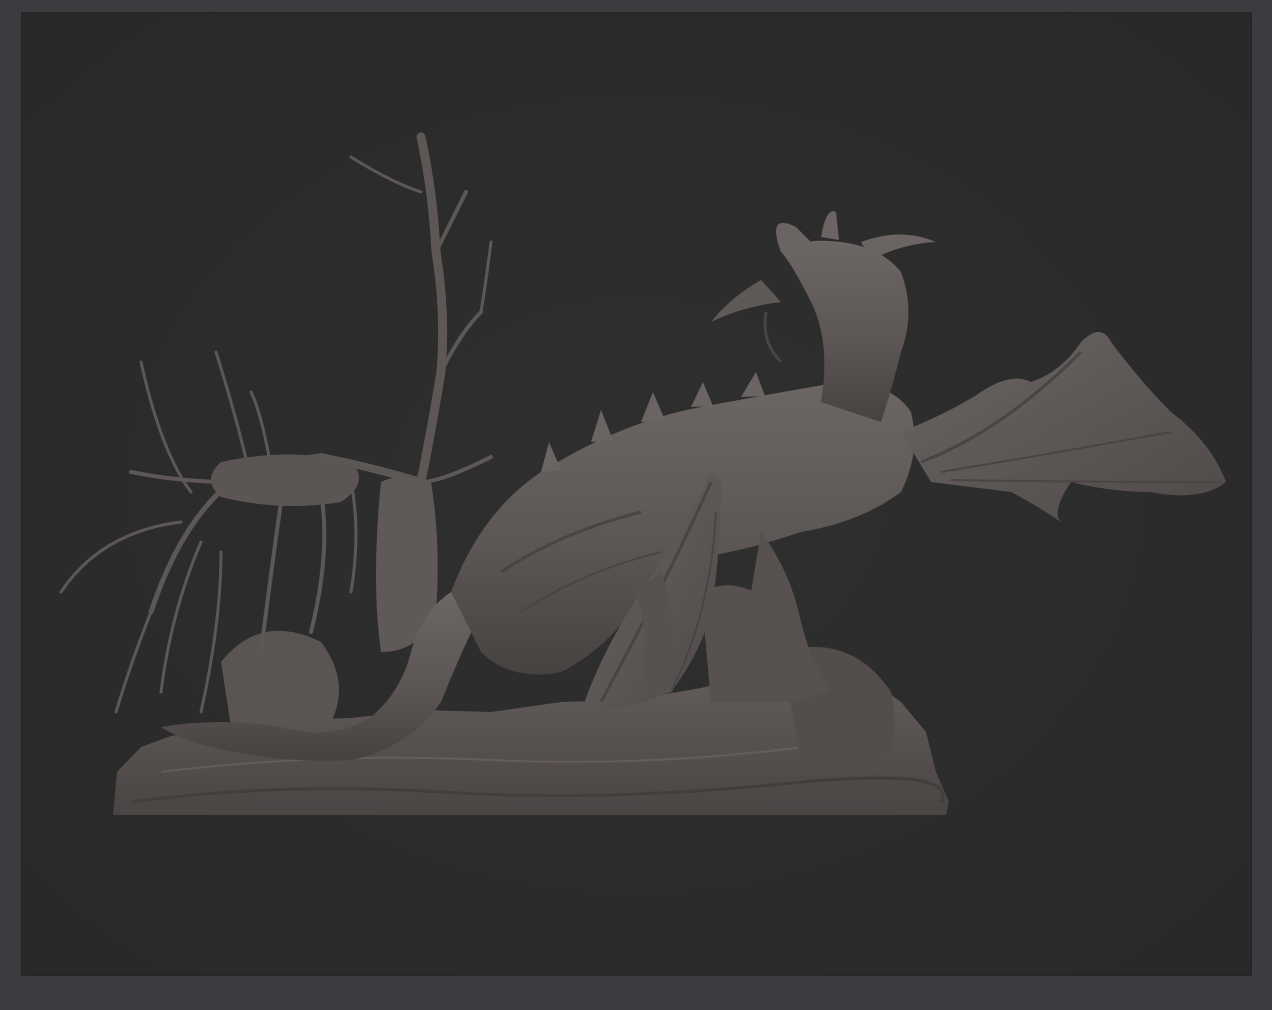  What do you see at coordinates (1063, 427) in the screenshot?
I see `dragon-wing-right` at bounding box center [1063, 427].